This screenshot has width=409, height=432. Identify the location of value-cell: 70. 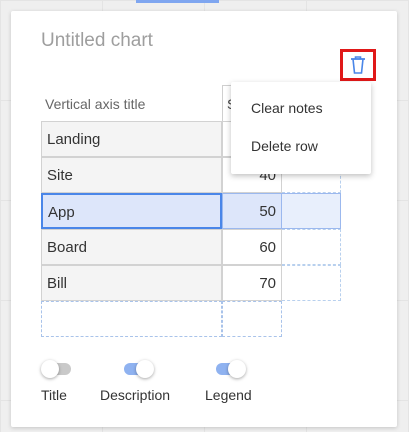
(252, 283).